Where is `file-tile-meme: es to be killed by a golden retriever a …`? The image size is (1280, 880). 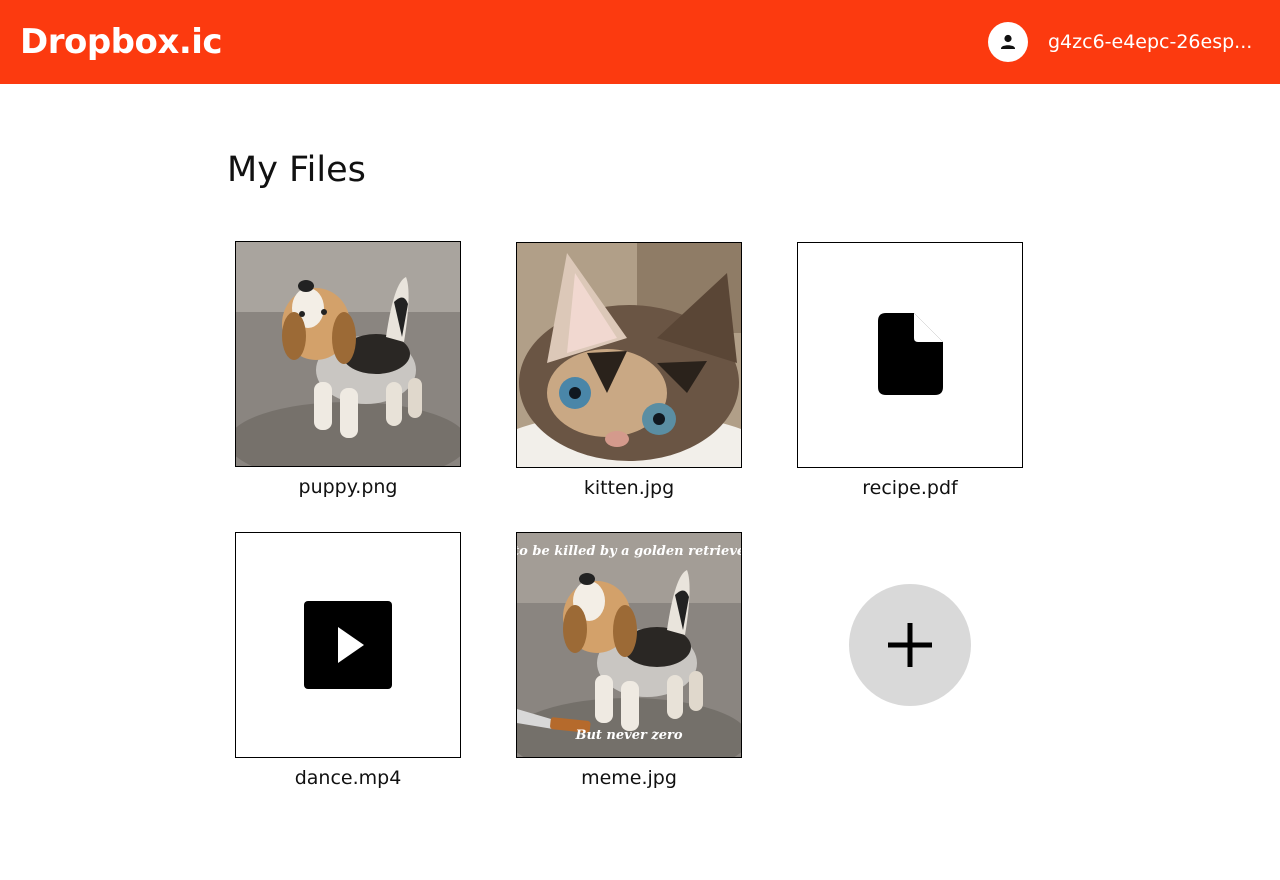 file-tile-meme: es to be killed by a golden retriever a … is located at coordinates (629, 661).